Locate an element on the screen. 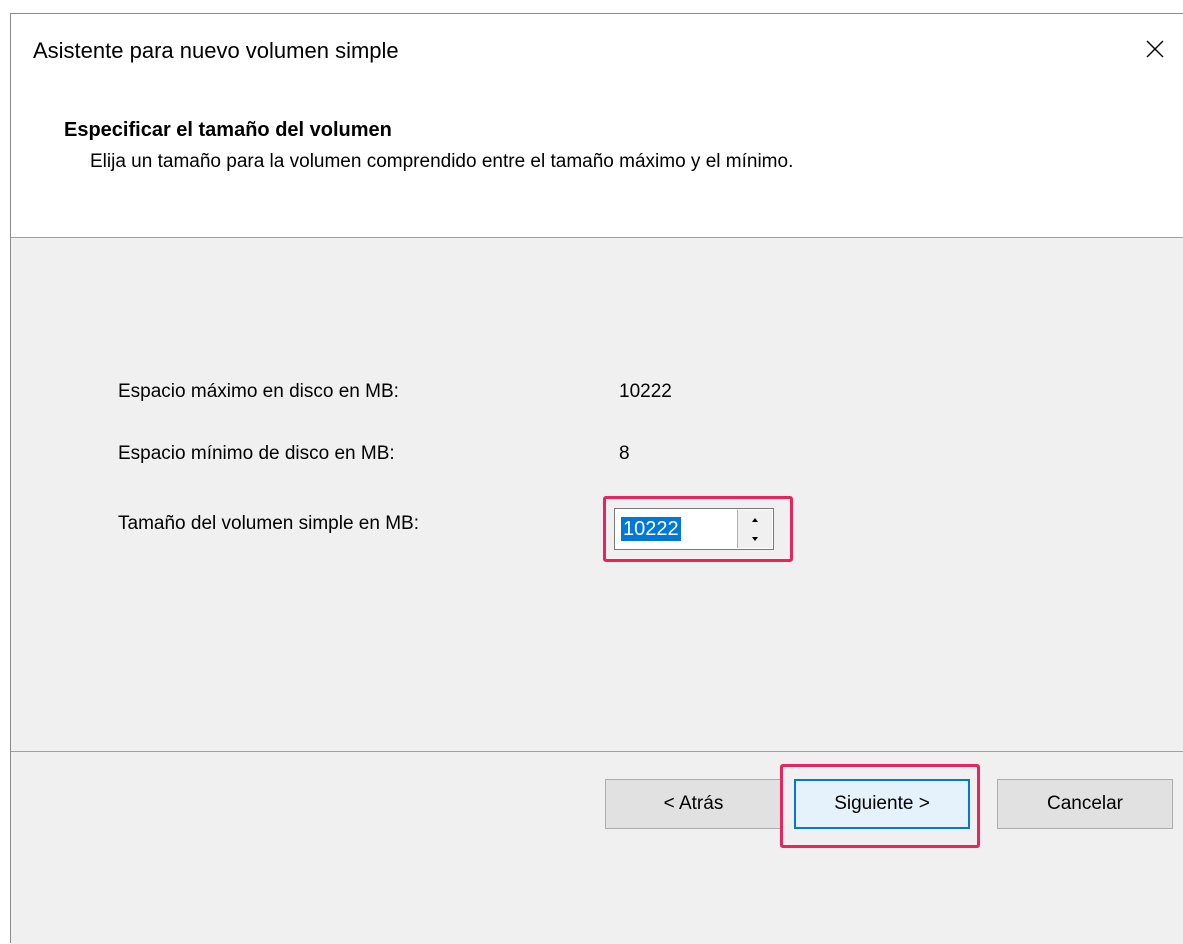  close-icon is located at coordinates (1155, 49).